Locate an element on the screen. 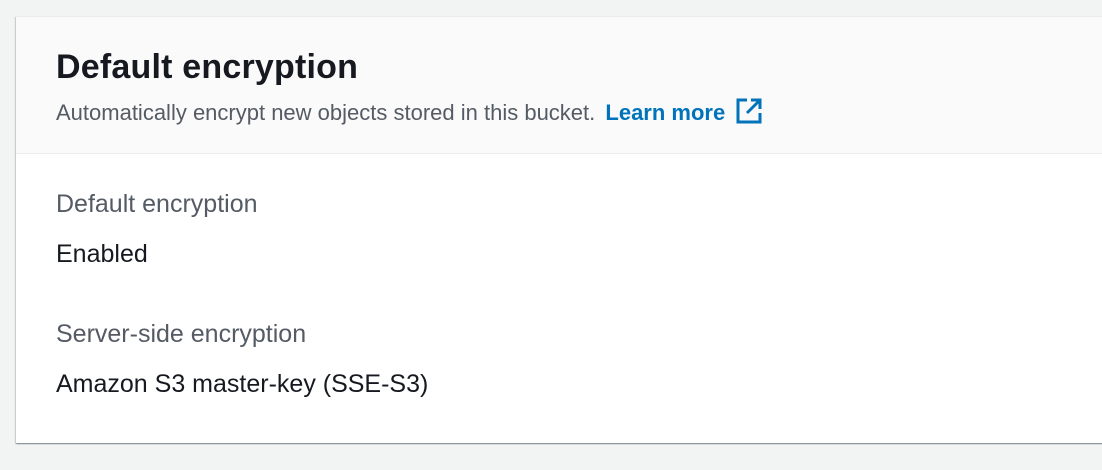  external-link-icon is located at coordinates (749, 111).